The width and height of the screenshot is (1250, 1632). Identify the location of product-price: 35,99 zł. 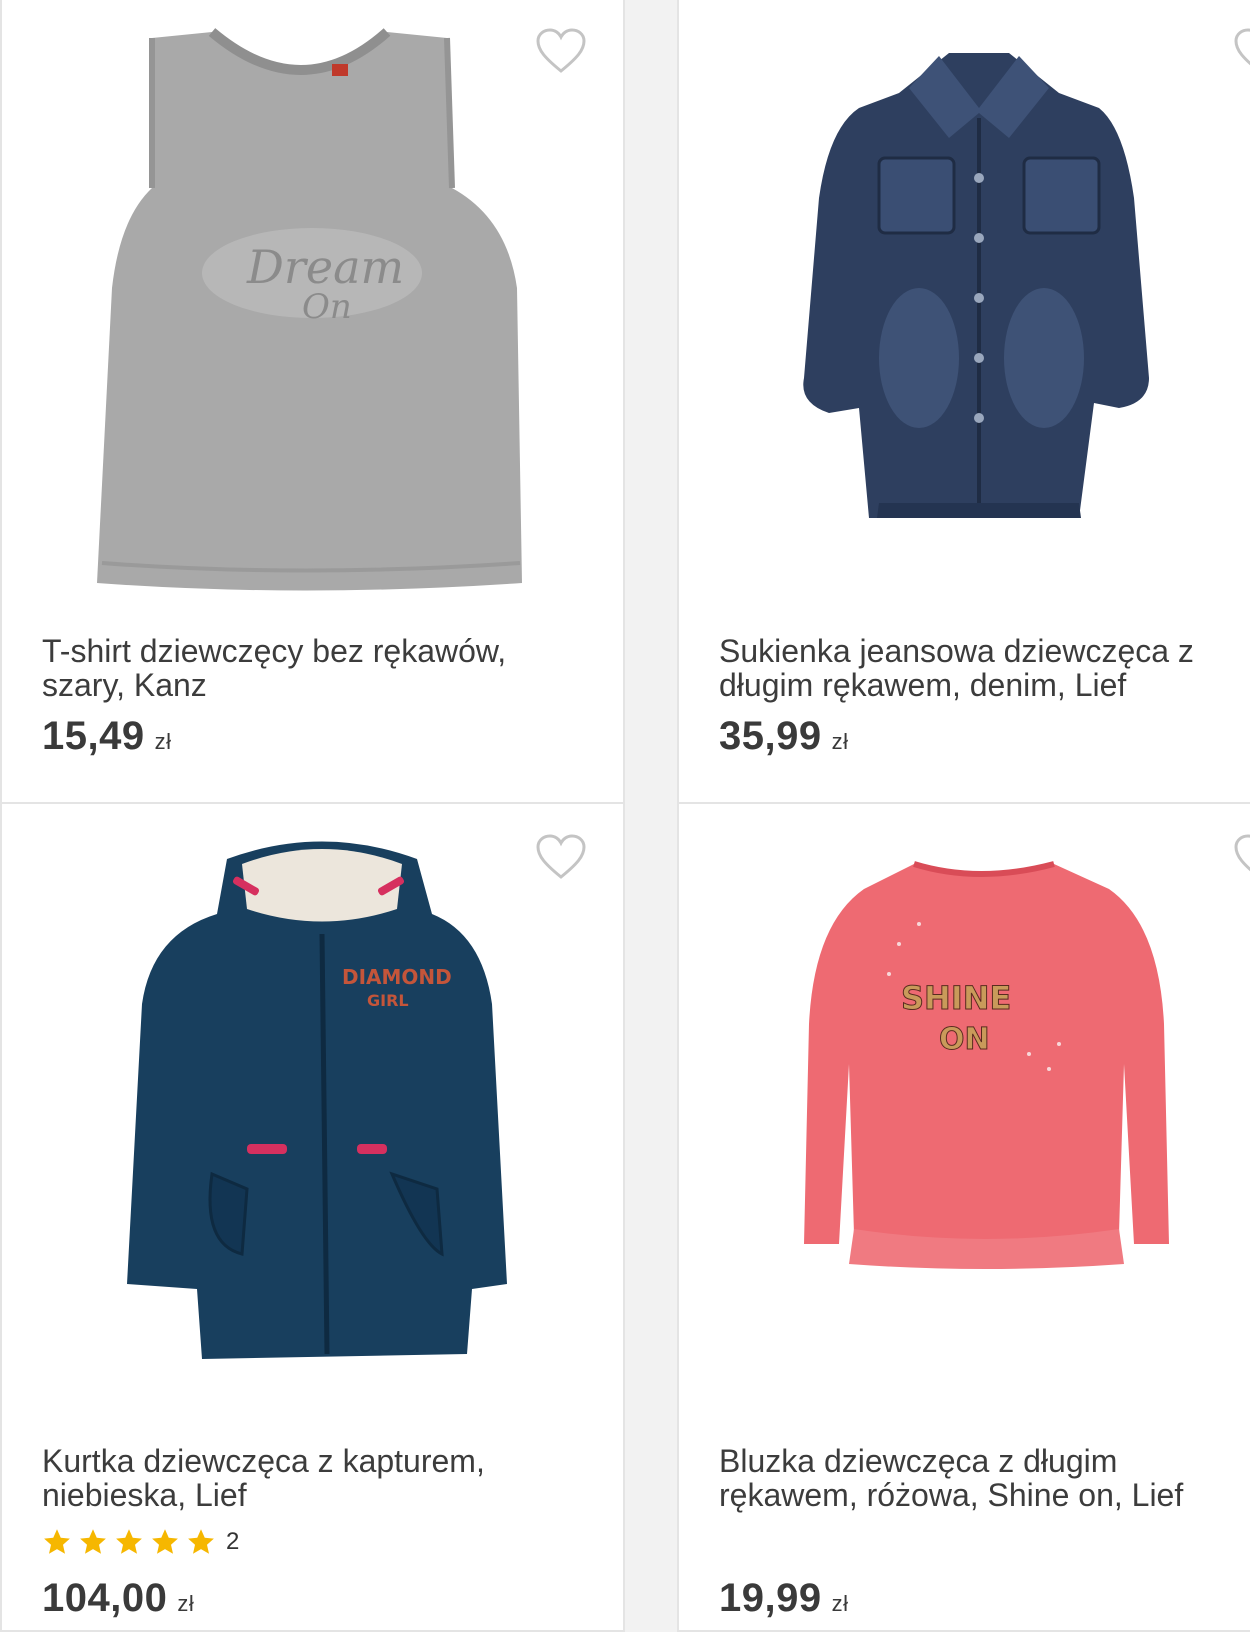
(784, 736).